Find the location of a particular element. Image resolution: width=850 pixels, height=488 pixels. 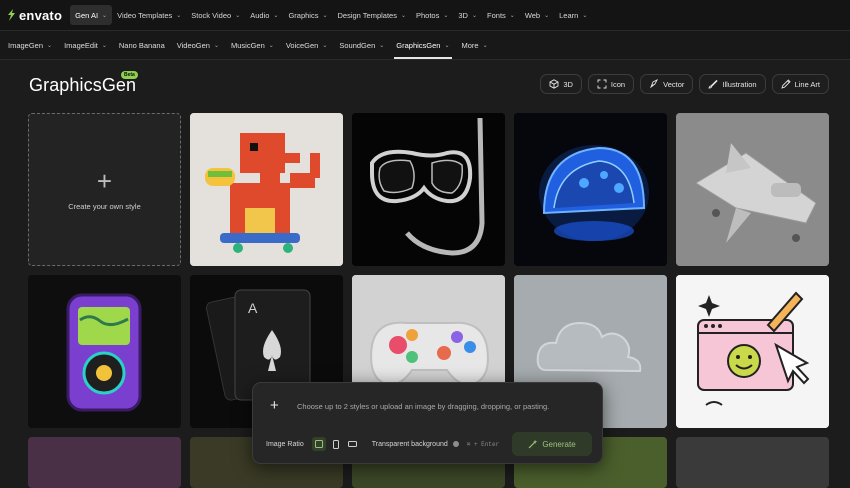

style-tile-glass-snorkel is located at coordinates (428, 189).